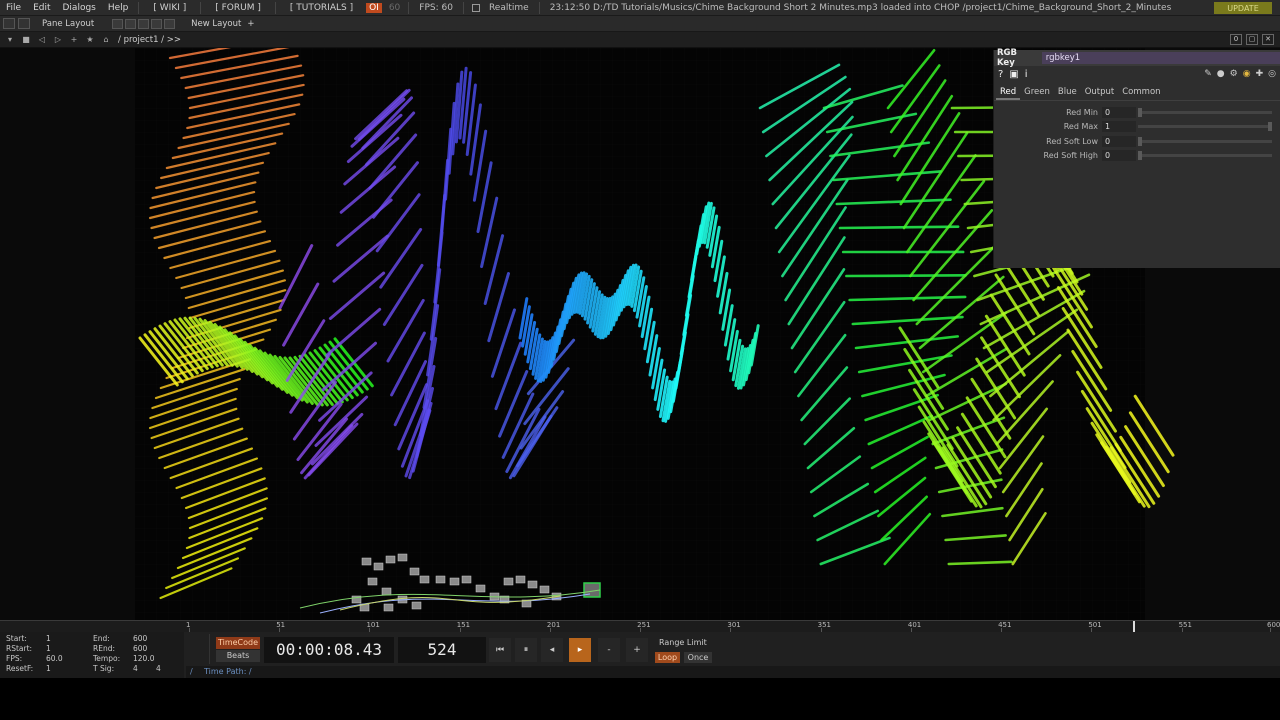  What do you see at coordinates (667, 657) in the screenshot?
I see `loop-button: Loop` at bounding box center [667, 657].